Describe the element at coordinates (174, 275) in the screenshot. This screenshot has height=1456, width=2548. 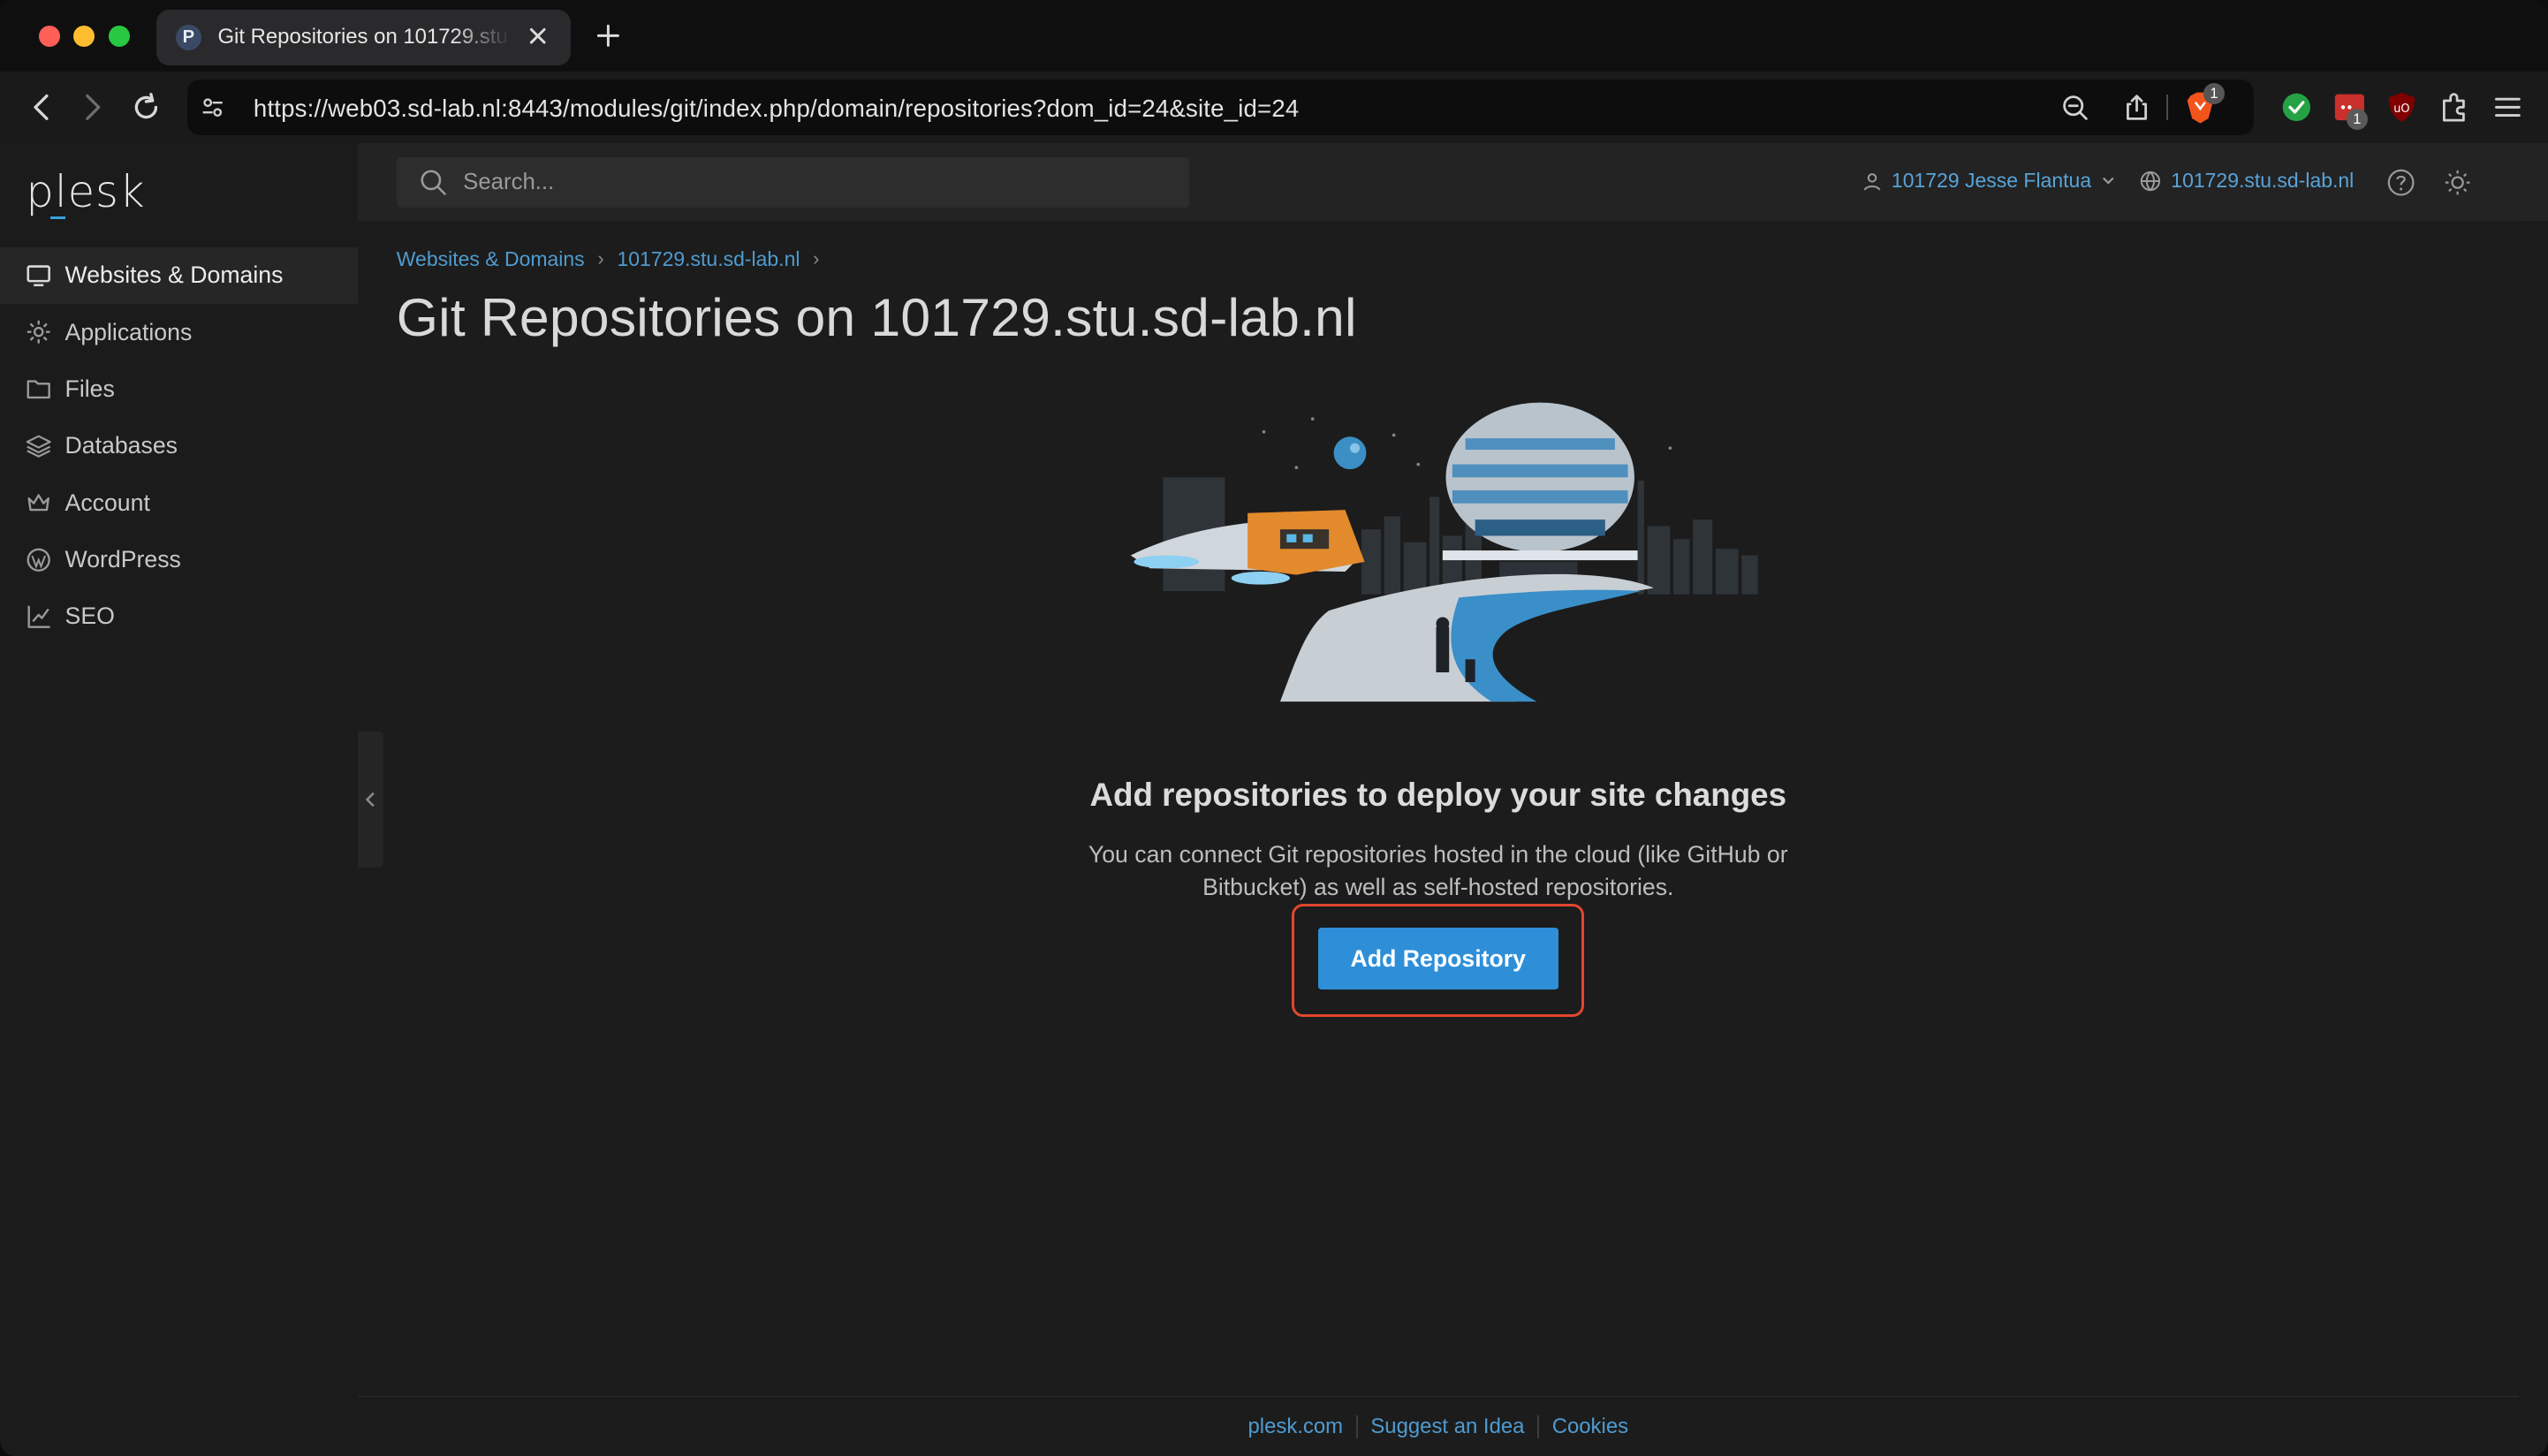
I see `sidebar-item-label: Websites & Domains` at that location.